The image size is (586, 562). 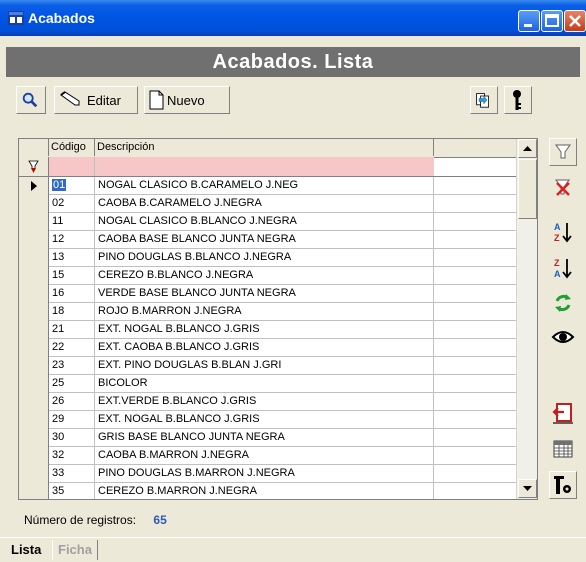 What do you see at coordinates (264, 383) in the screenshot?
I see `cell-description: BICOLOR` at bounding box center [264, 383].